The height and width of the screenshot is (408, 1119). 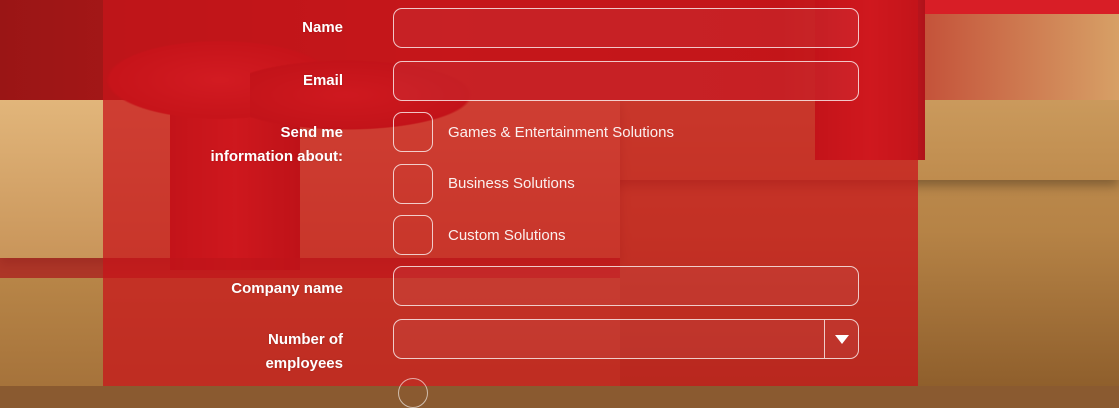 I want to click on send-info-label: Send me information about:, so click(x=223, y=145).